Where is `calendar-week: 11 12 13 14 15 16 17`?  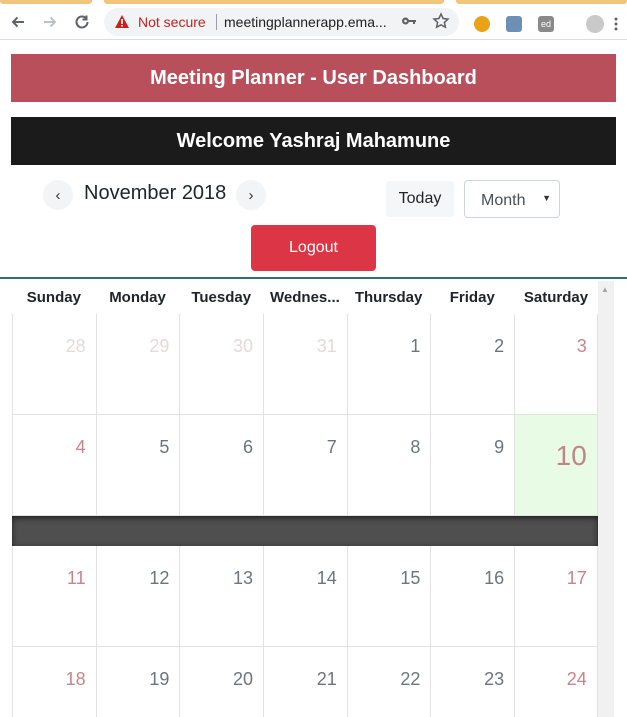
calendar-week: 11 12 13 14 15 16 17 is located at coordinates (305, 596).